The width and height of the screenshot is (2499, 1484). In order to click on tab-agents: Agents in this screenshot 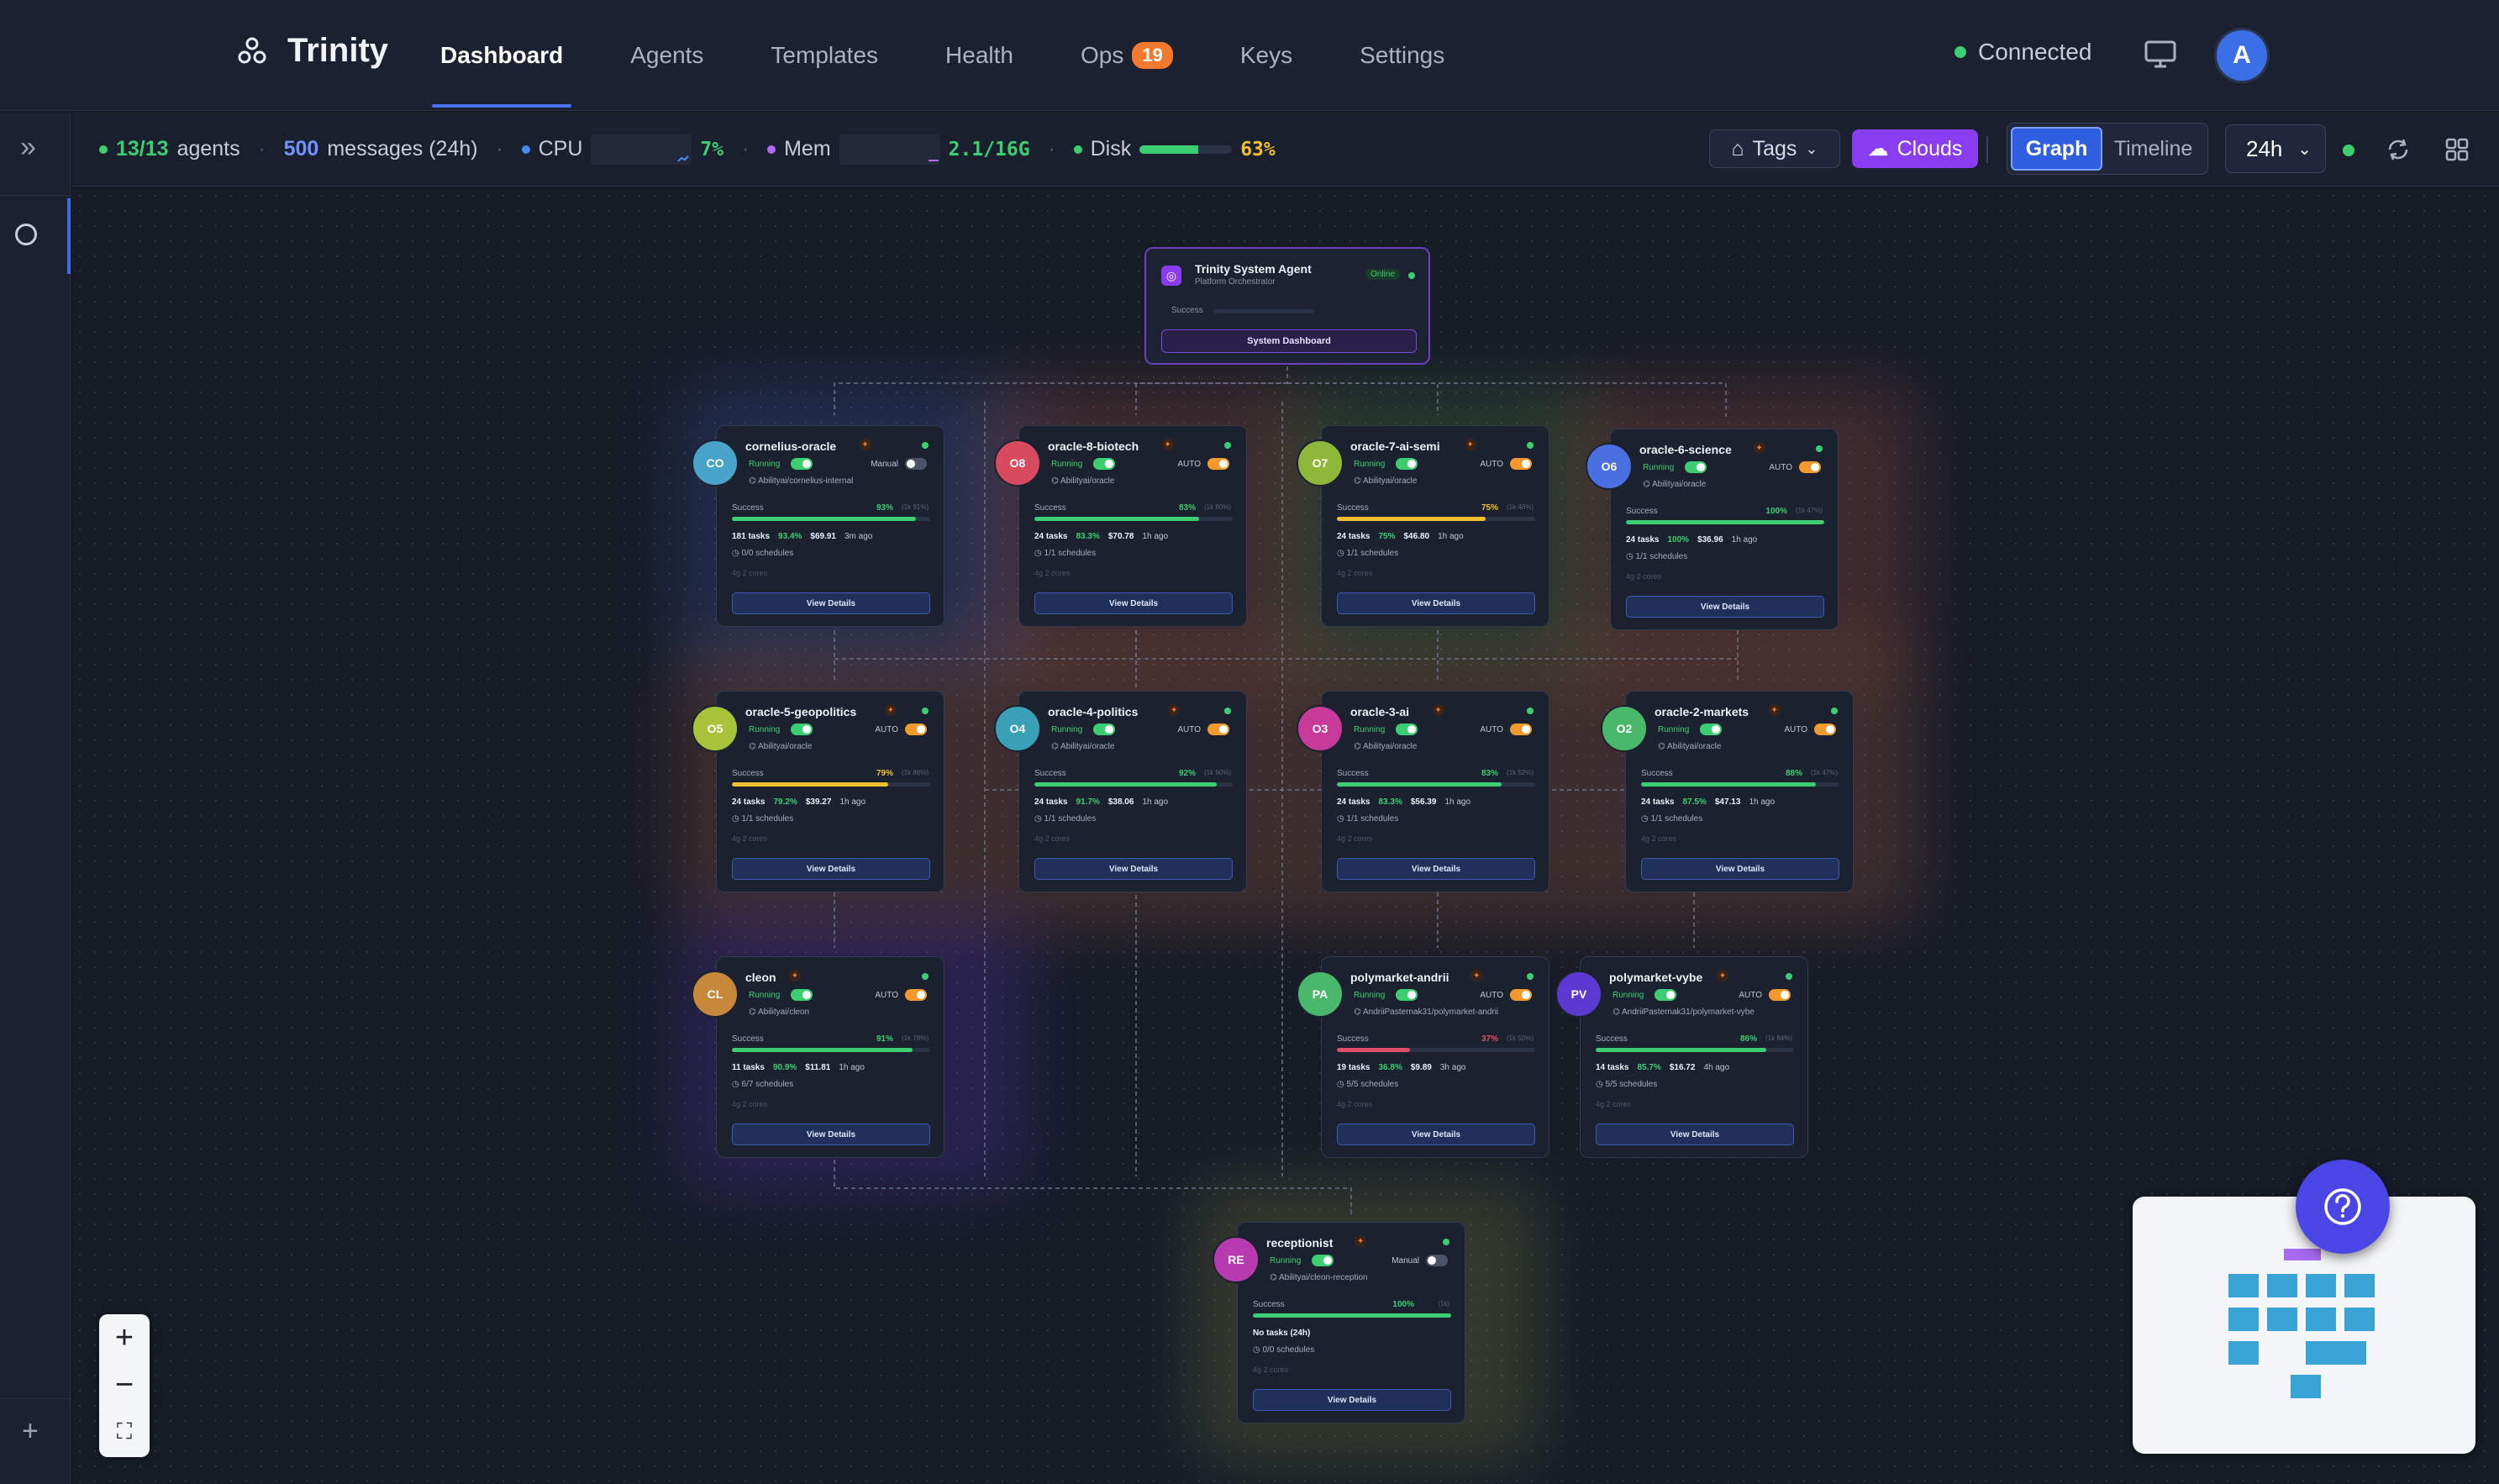, I will do `click(666, 55)`.